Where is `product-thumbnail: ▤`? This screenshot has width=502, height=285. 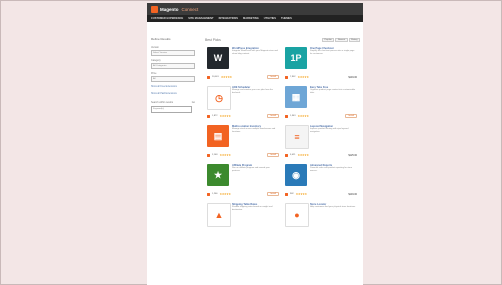
product-thumbnail: ▤ is located at coordinates (218, 136).